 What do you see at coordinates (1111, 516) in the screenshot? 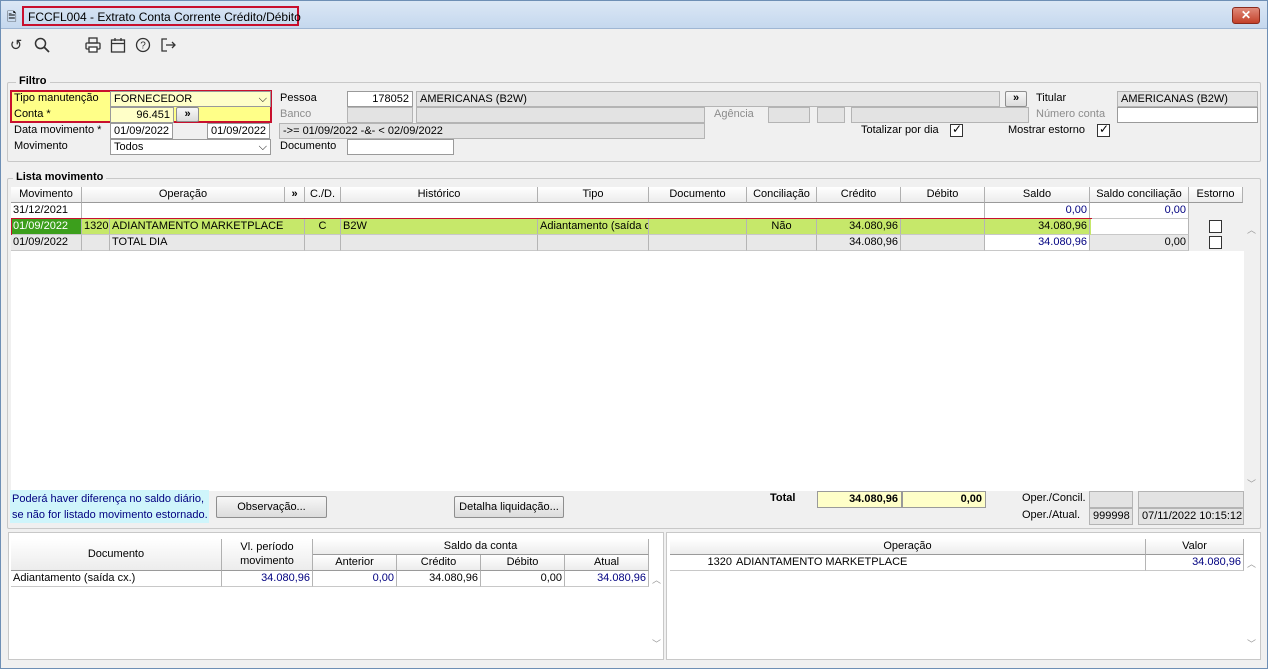
I see `oper-atual-user-field: 999998` at bounding box center [1111, 516].